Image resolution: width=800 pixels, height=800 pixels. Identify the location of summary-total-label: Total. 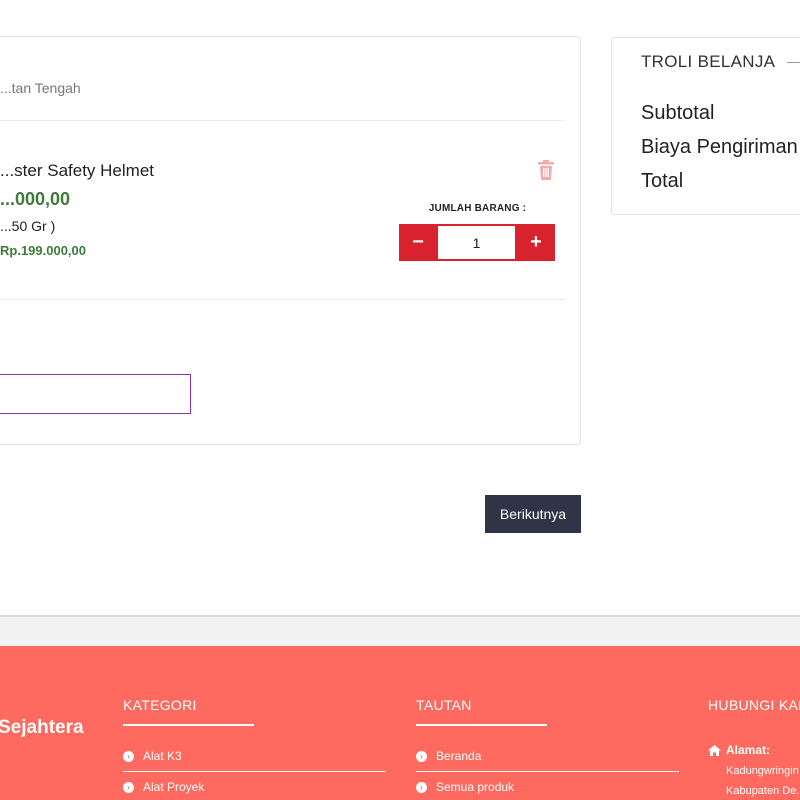
(662, 181).